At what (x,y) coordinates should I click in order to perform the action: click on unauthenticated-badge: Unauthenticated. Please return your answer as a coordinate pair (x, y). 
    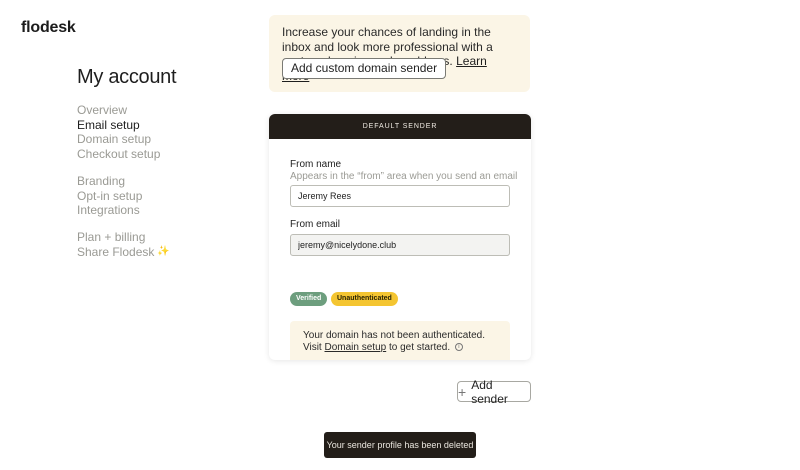
    Looking at the image, I should click on (364, 299).